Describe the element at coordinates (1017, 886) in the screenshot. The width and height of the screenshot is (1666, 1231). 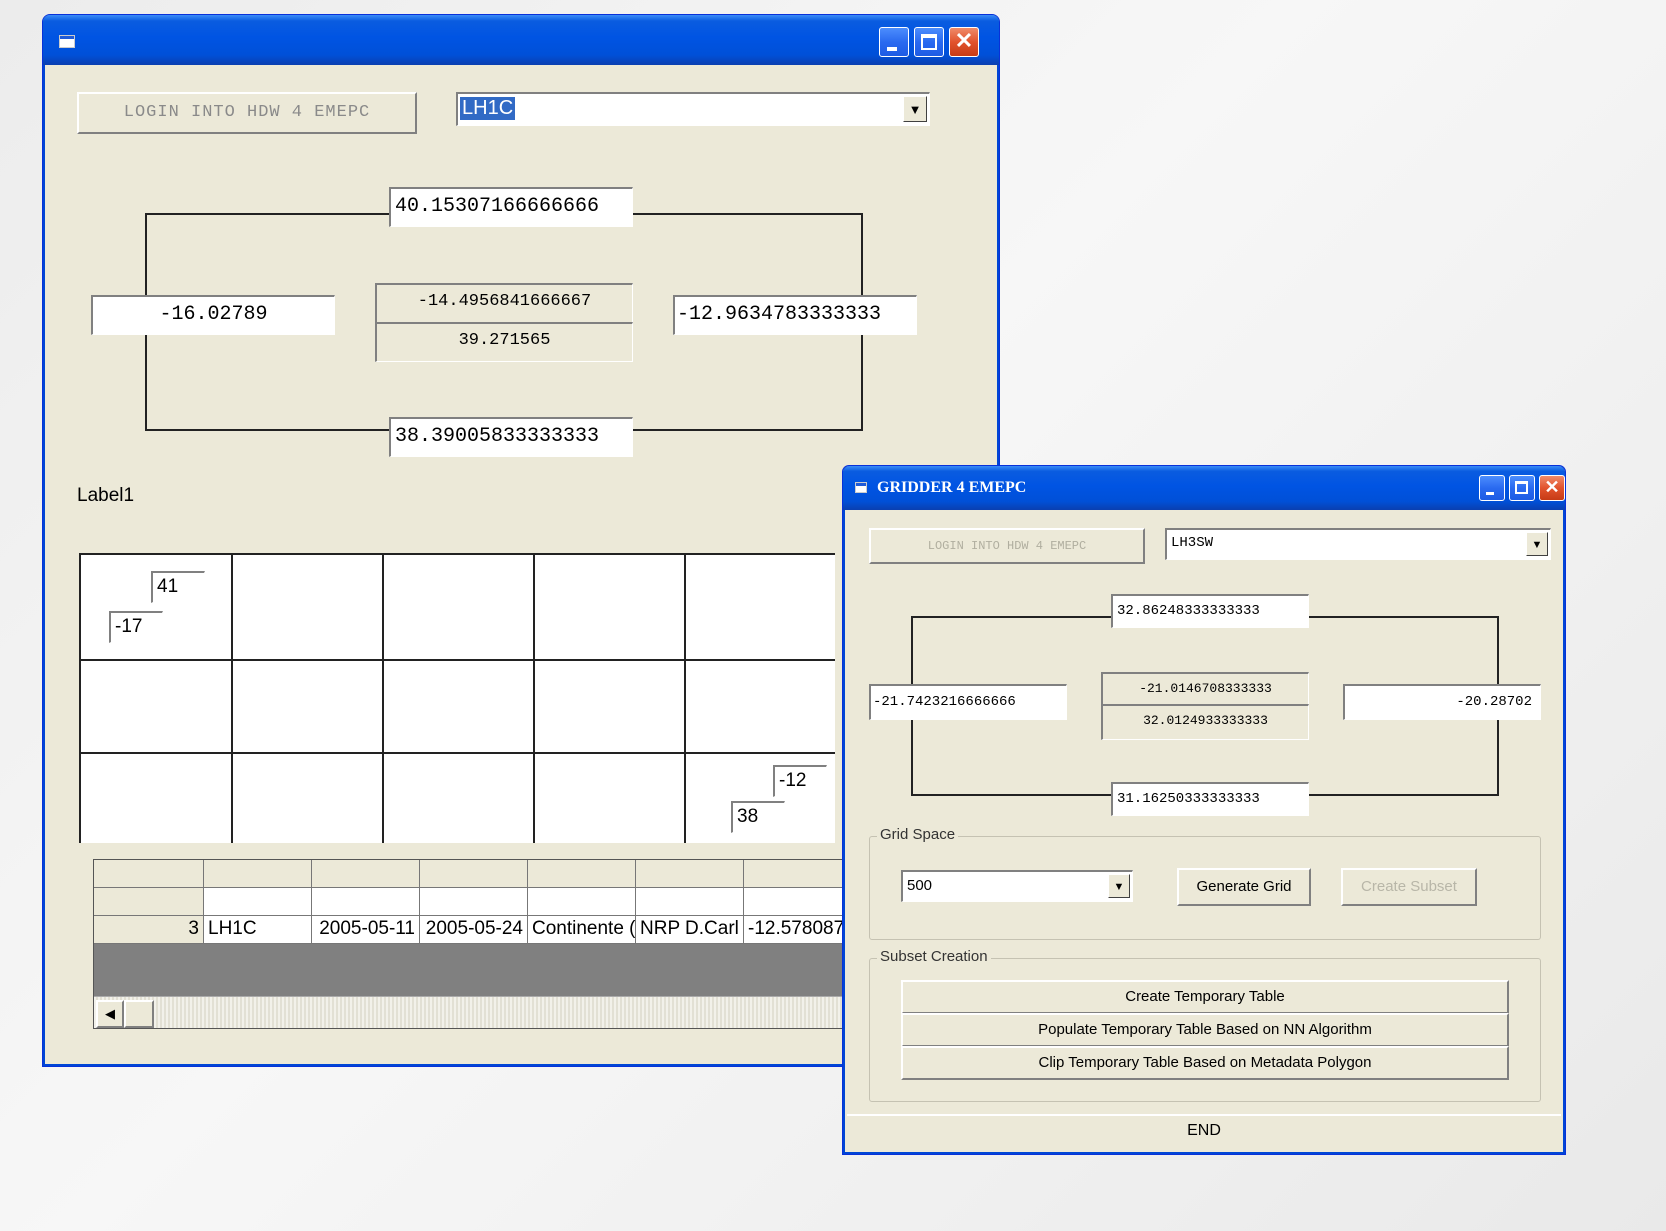
I see `grid-space-combo: 500 ▼` at that location.